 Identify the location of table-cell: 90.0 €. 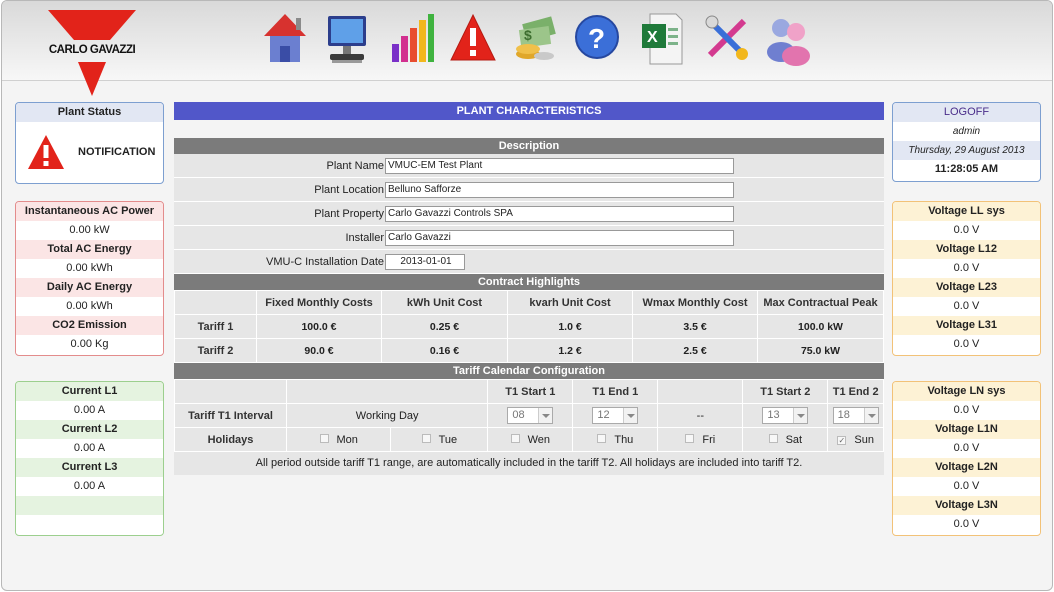
(319, 350).